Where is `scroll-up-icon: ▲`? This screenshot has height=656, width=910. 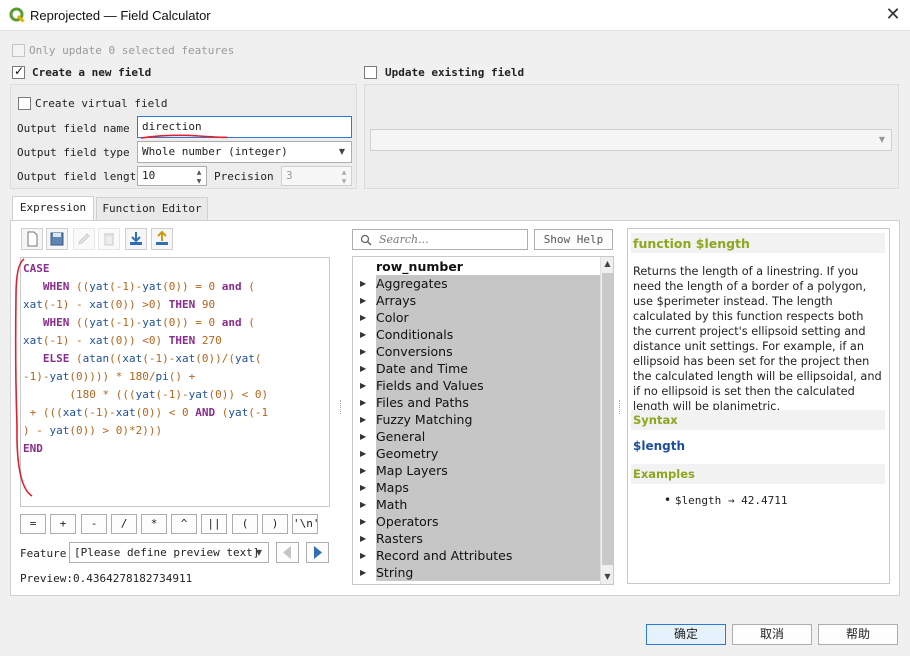 scroll-up-icon: ▲ is located at coordinates (607, 264).